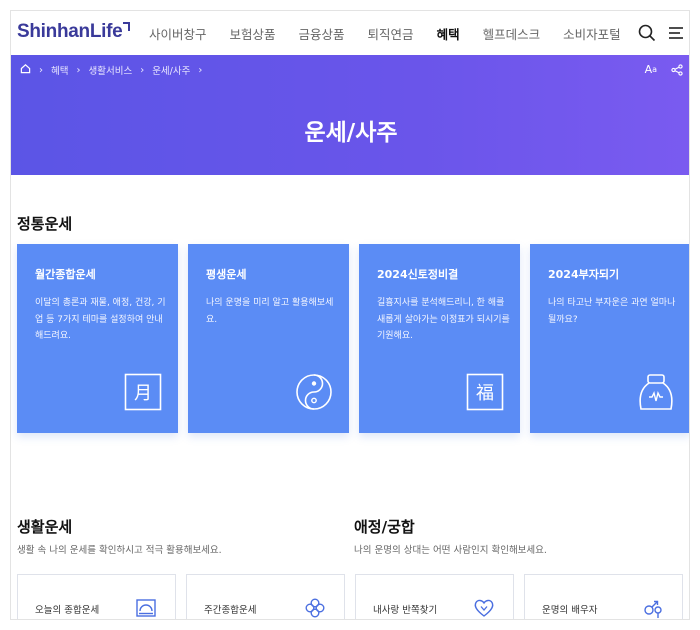 This screenshot has width=700, height=630. What do you see at coordinates (677, 69) in the screenshot?
I see `share-icon` at bounding box center [677, 69].